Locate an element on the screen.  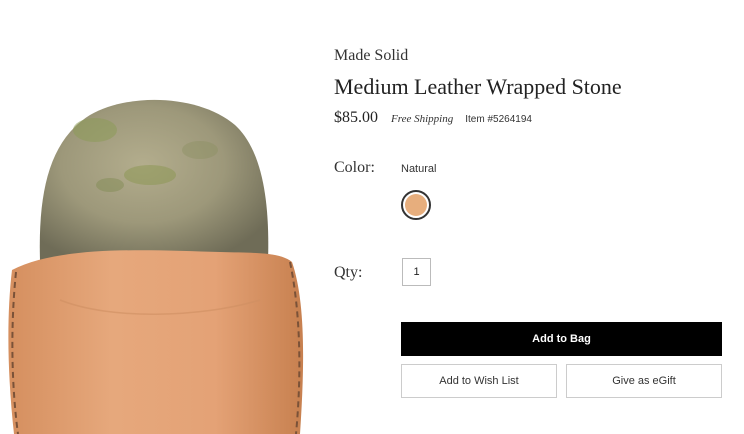
color-label: Color: is located at coordinates (354, 167).